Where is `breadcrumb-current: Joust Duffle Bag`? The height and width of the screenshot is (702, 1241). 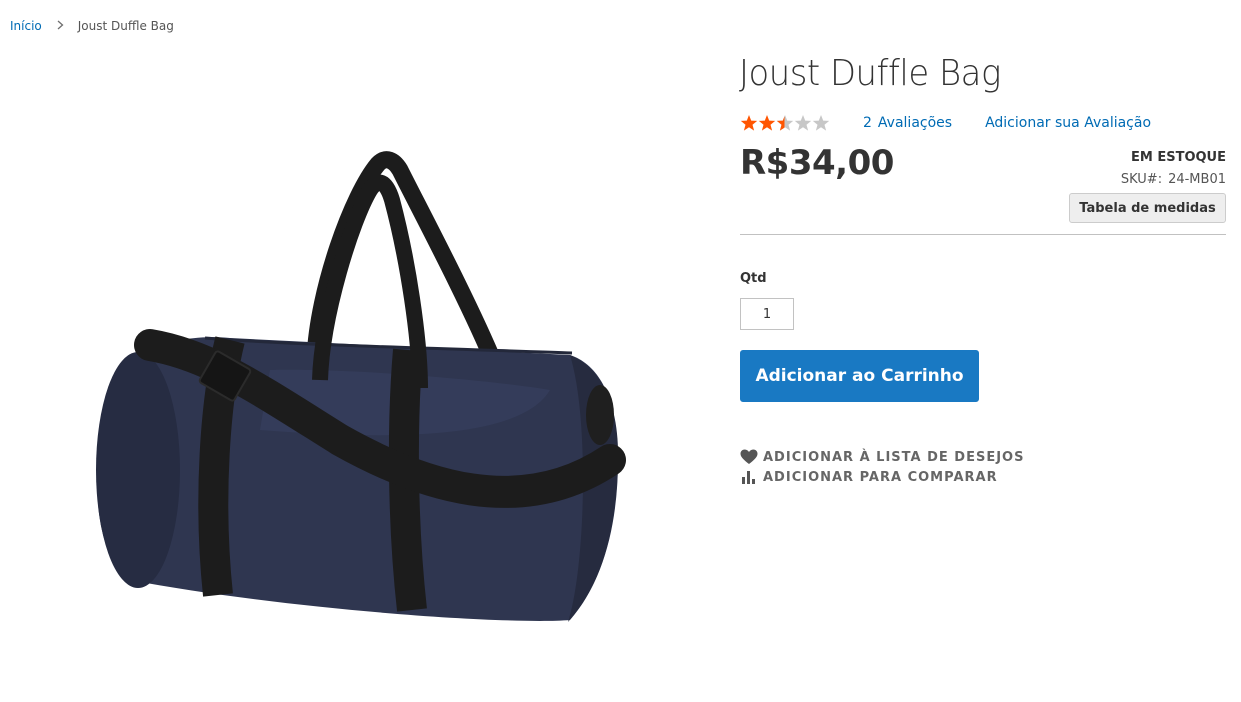
breadcrumb-current: Joust Duffle Bag is located at coordinates (125, 26).